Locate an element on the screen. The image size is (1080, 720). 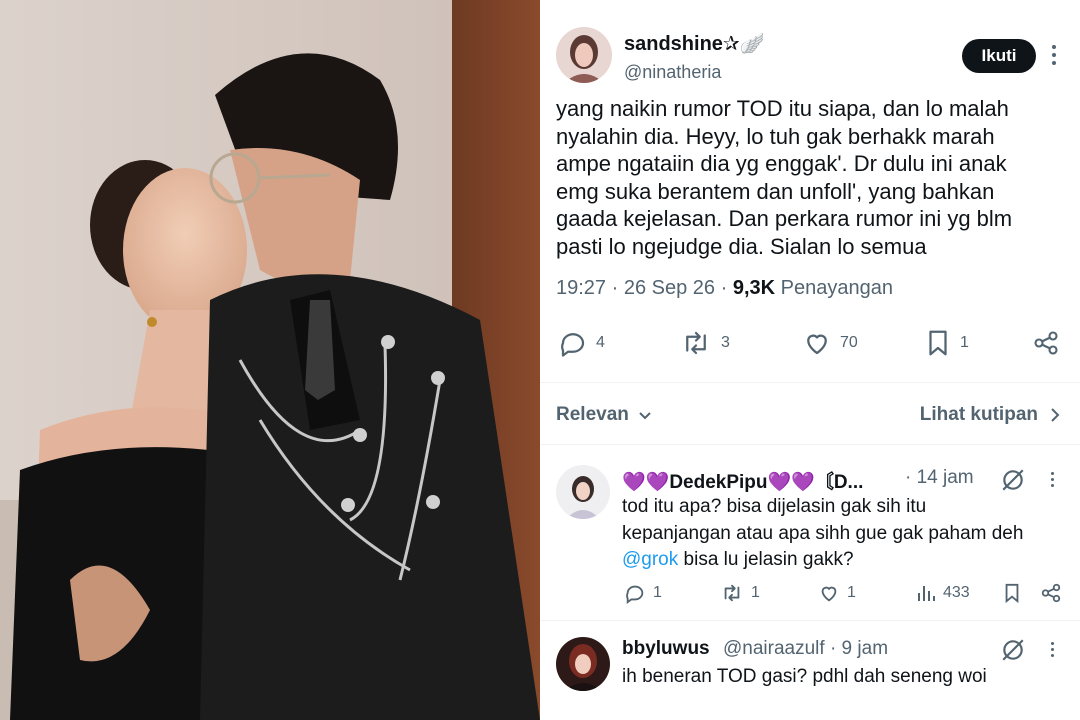
reply-like-button: 1 is located at coordinates (837, 593).